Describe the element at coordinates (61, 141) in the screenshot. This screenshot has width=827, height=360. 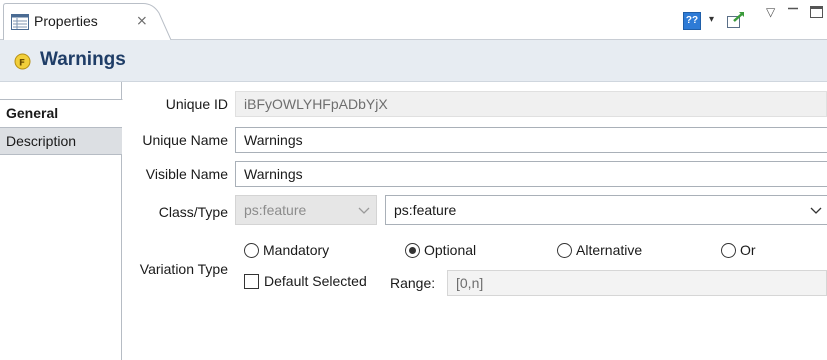
I see `tab-description: Description` at that location.